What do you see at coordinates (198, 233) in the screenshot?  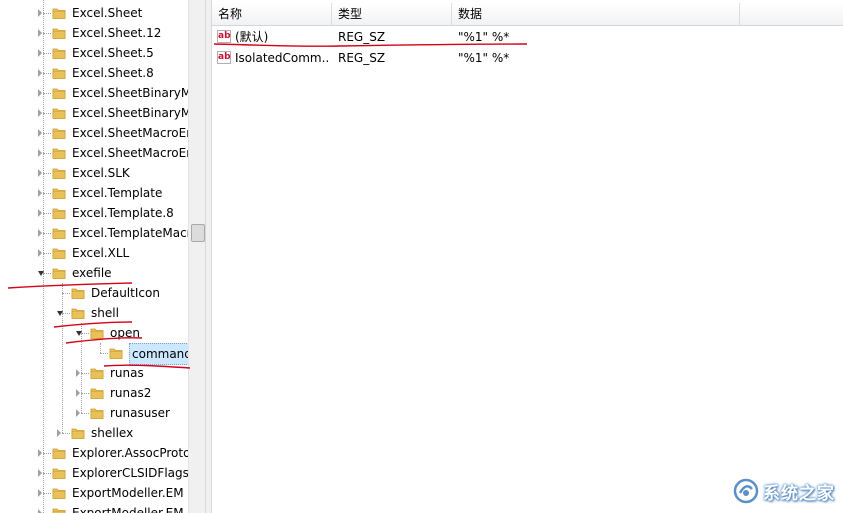 I see `tree-scrollbar-thumb` at bounding box center [198, 233].